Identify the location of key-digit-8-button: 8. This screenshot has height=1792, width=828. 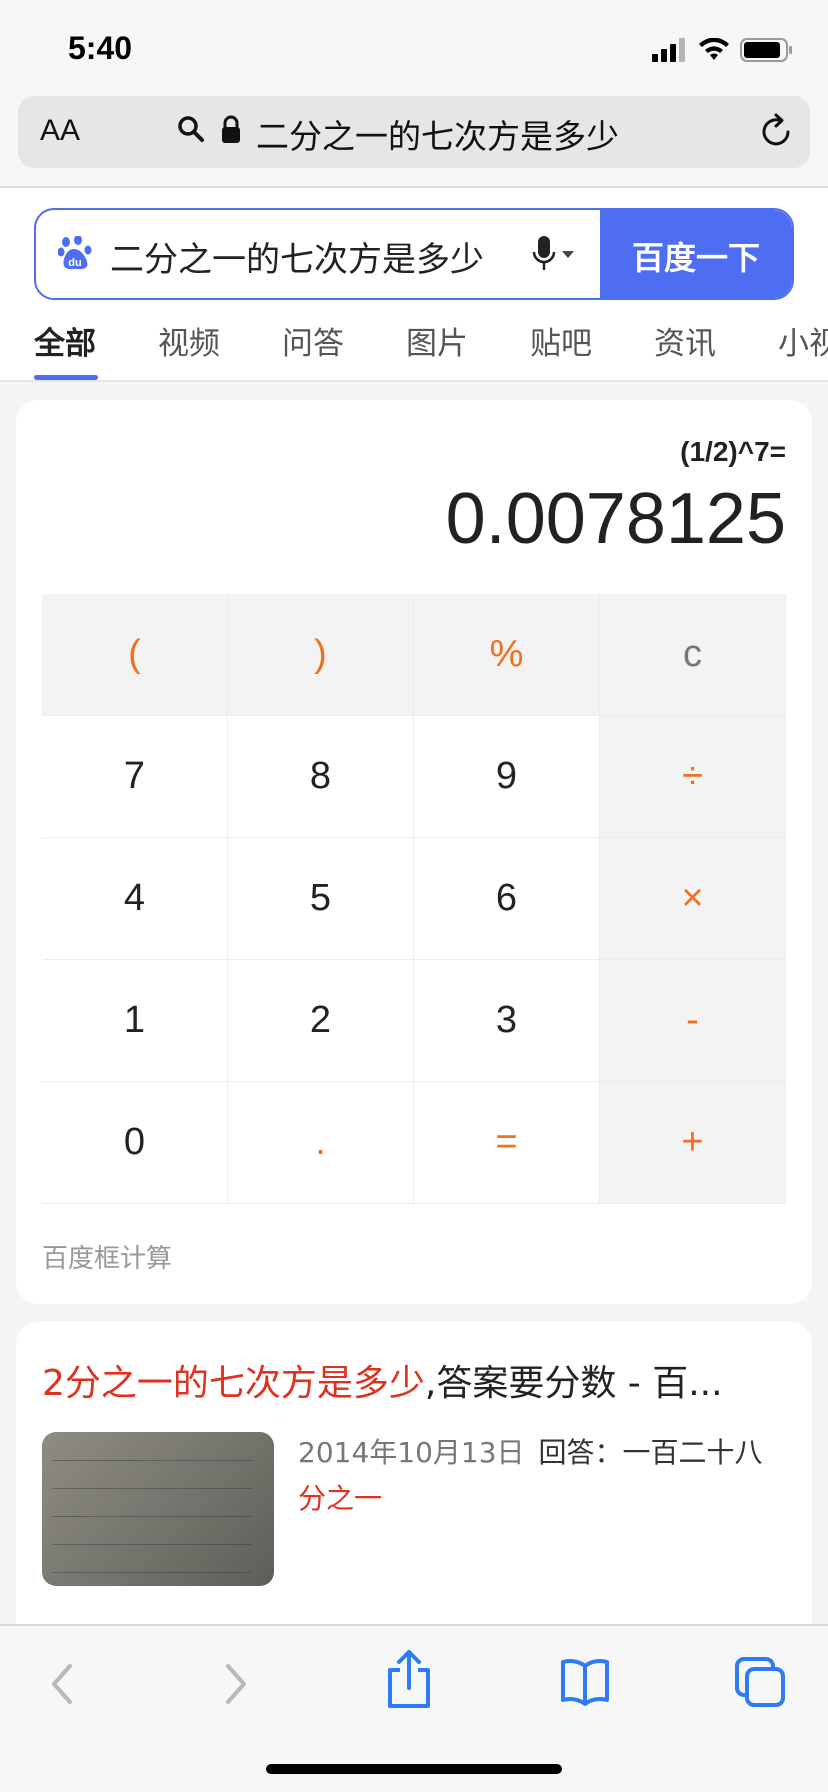
(321, 777).